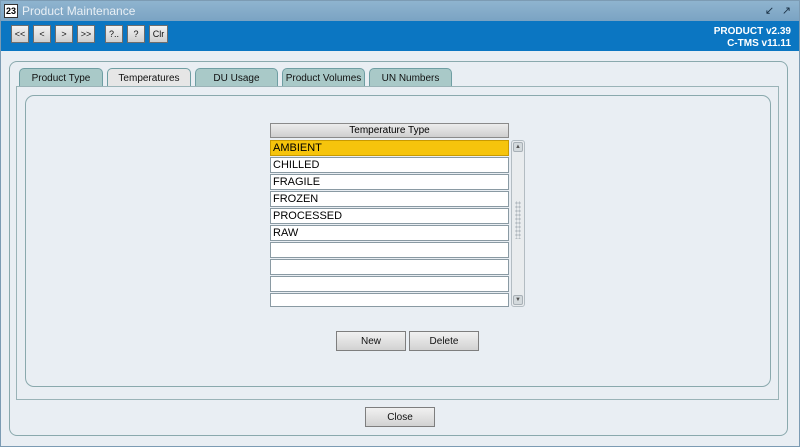  Describe the element at coordinates (410, 77) in the screenshot. I see `tab-un-numbers: UN Numbers` at that location.